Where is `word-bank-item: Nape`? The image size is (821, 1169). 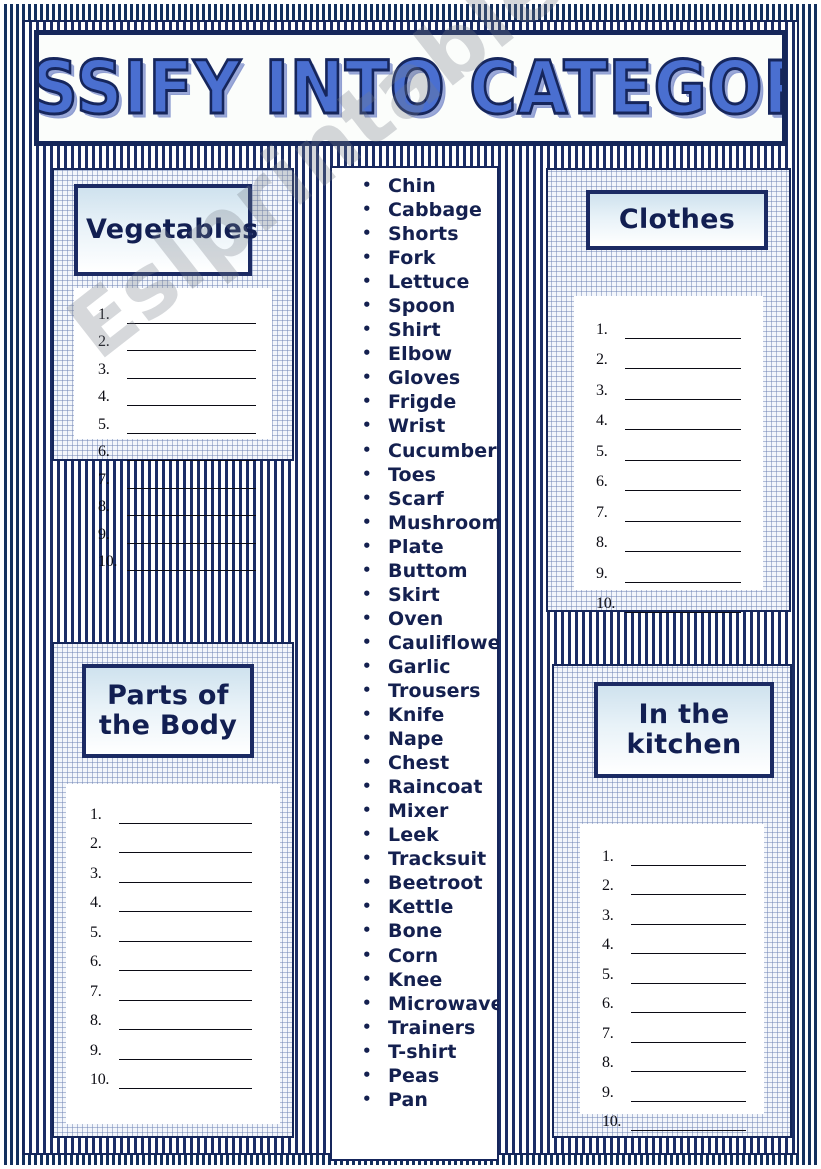 word-bank-item: Nape is located at coordinates (427, 738).